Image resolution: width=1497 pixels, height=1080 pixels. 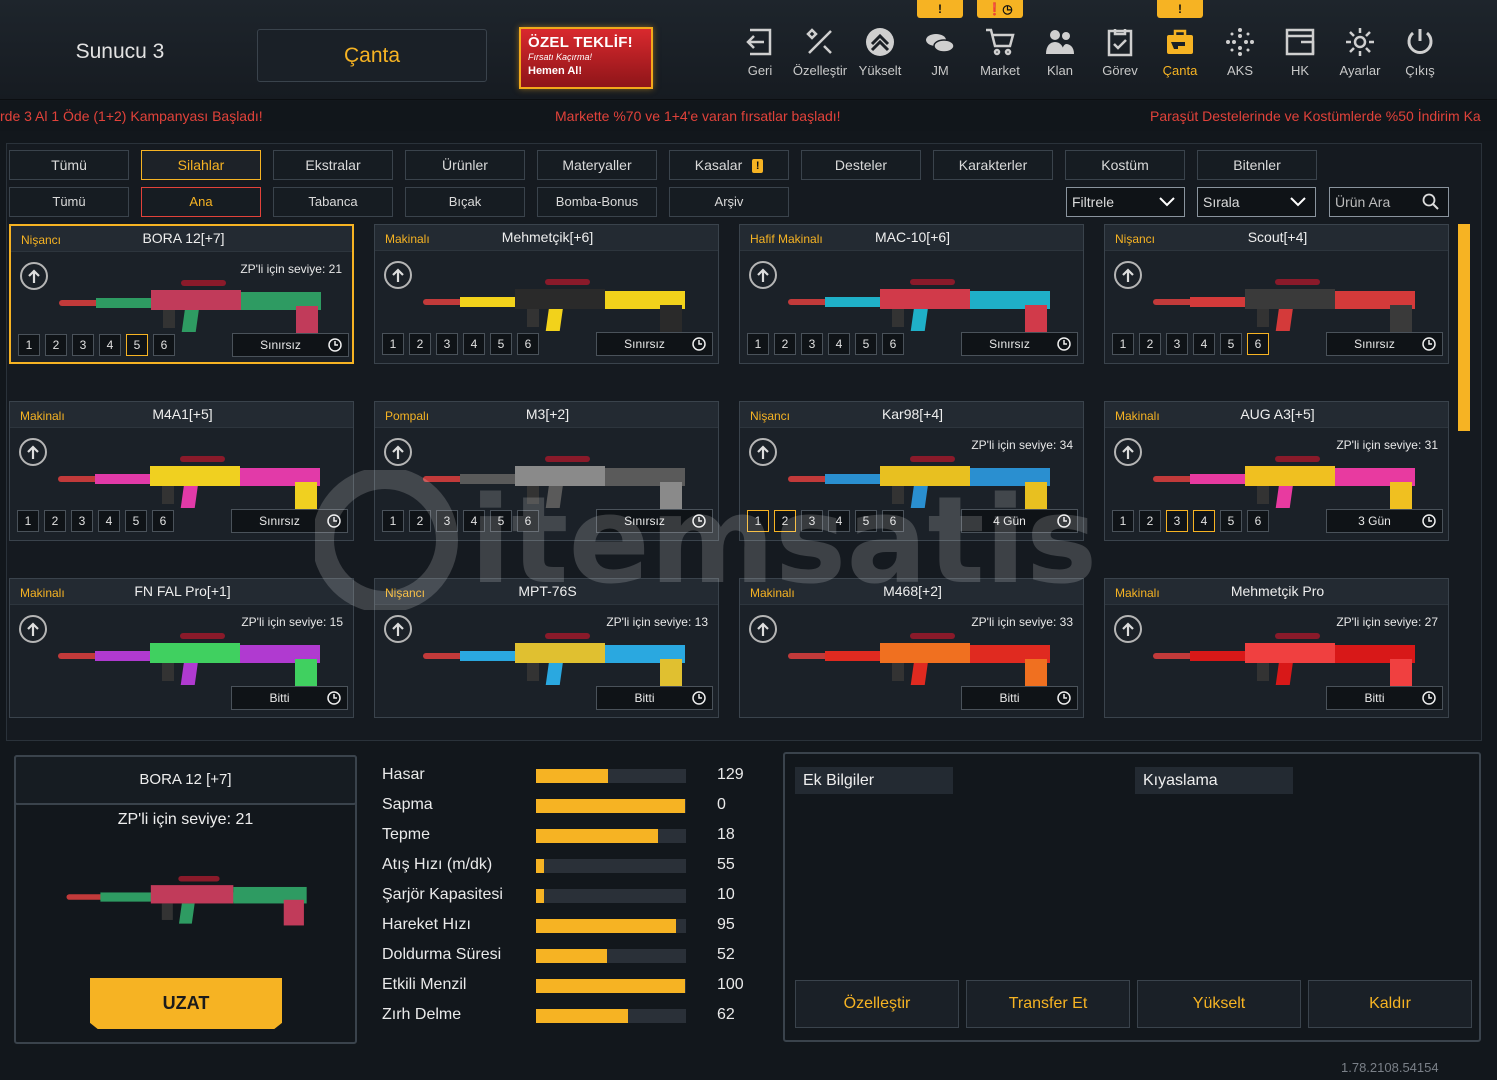 What do you see at coordinates (1240, 50) in the screenshot?
I see `nav-aks: AKS` at bounding box center [1240, 50].